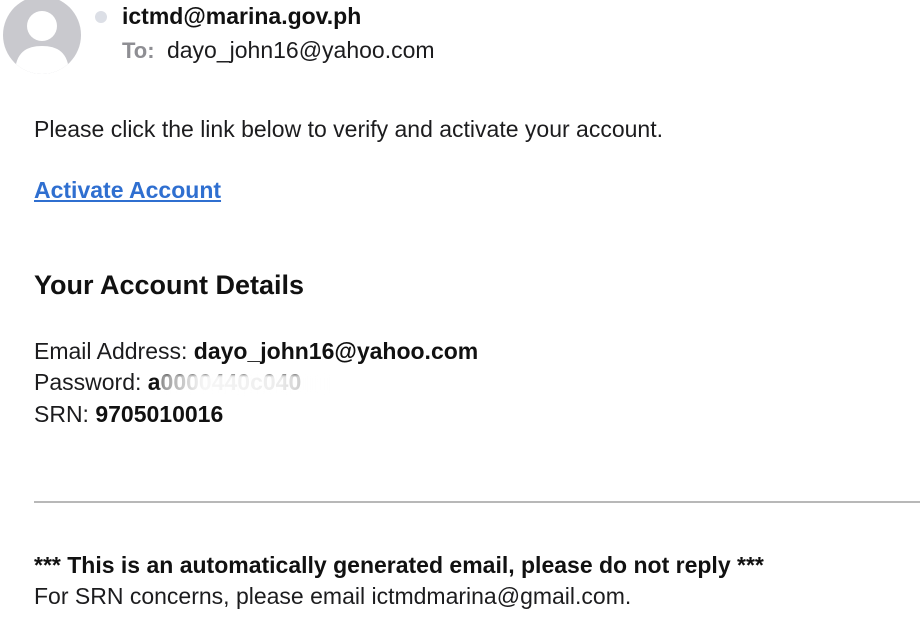 This screenshot has width=920, height=638. I want to click on activate-account-link: Activate Account, so click(127, 190).